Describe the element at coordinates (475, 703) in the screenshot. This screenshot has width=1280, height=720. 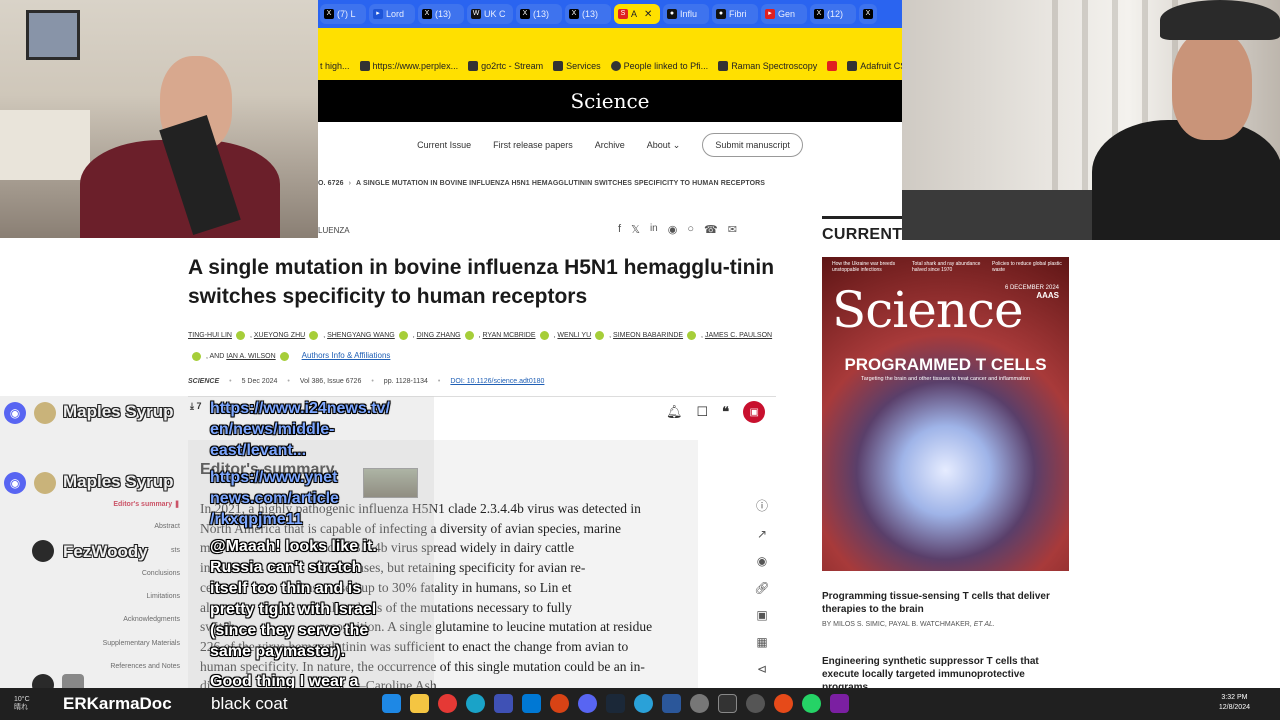
I see `edge-icon` at that location.